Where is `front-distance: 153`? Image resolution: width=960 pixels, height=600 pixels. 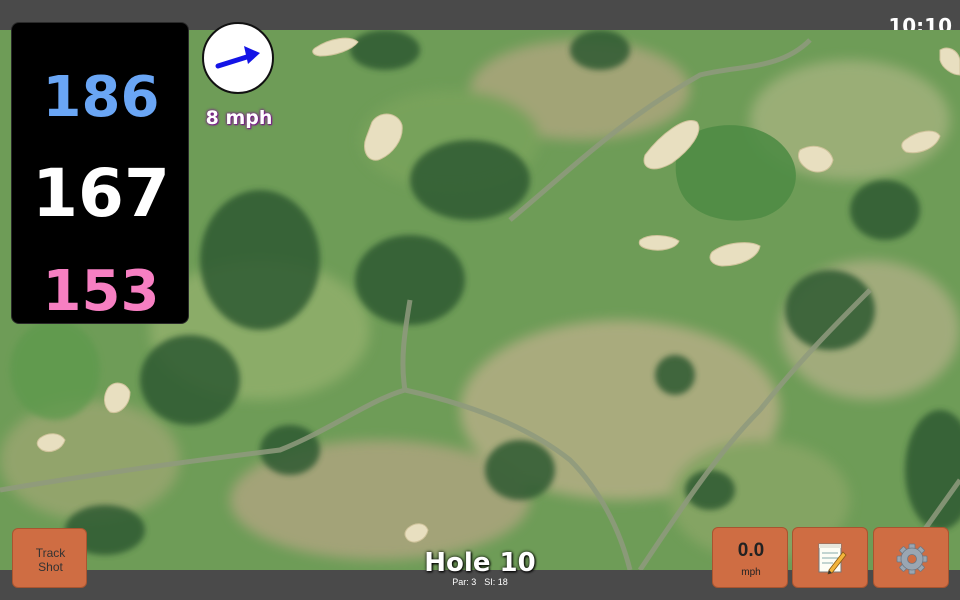 front-distance: 153 is located at coordinates (101, 291).